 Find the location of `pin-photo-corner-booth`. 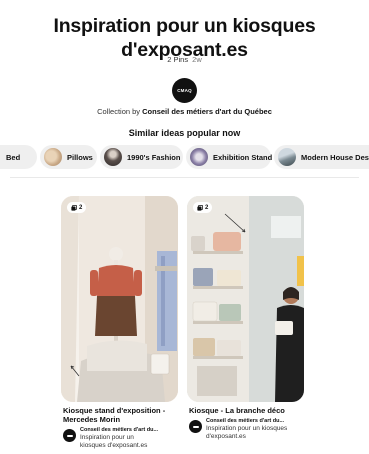

pin-photo-corner-booth is located at coordinates (245, 299).